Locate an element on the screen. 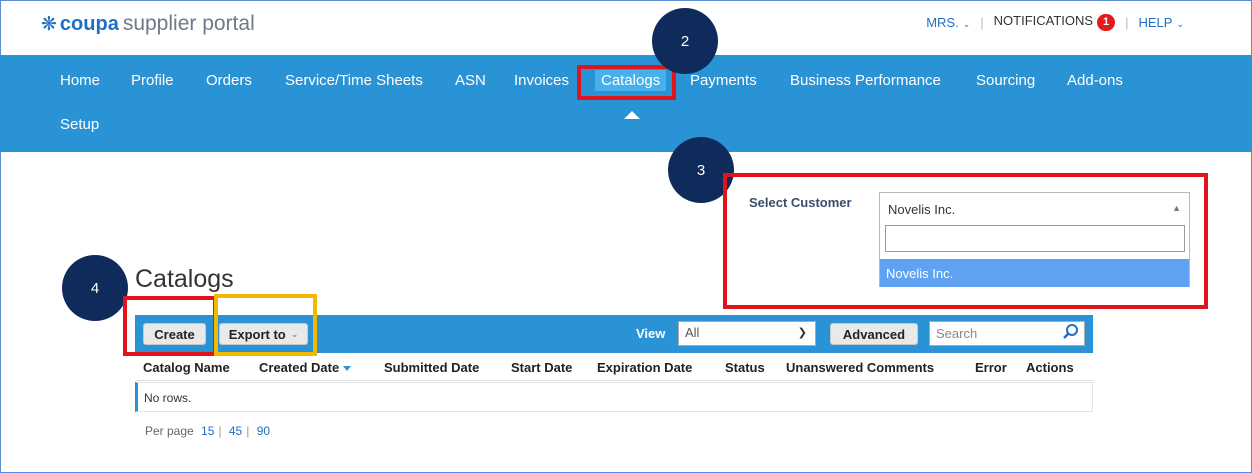  nav-item-profile: Profile is located at coordinates (152, 80).